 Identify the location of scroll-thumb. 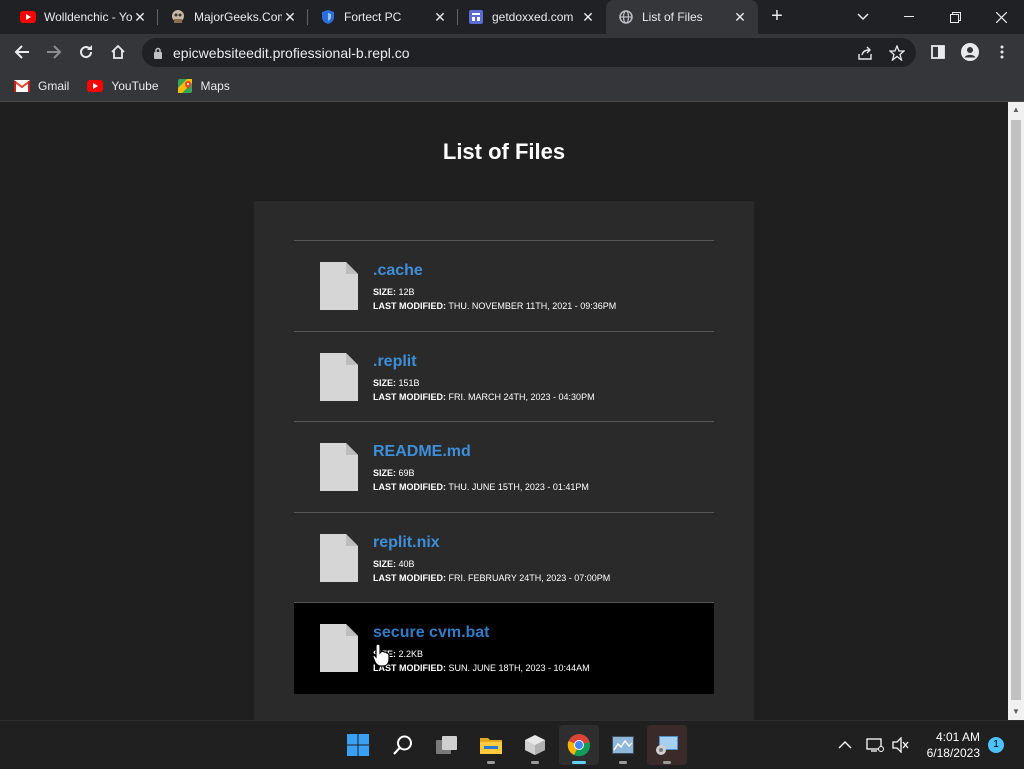
(1016, 410).